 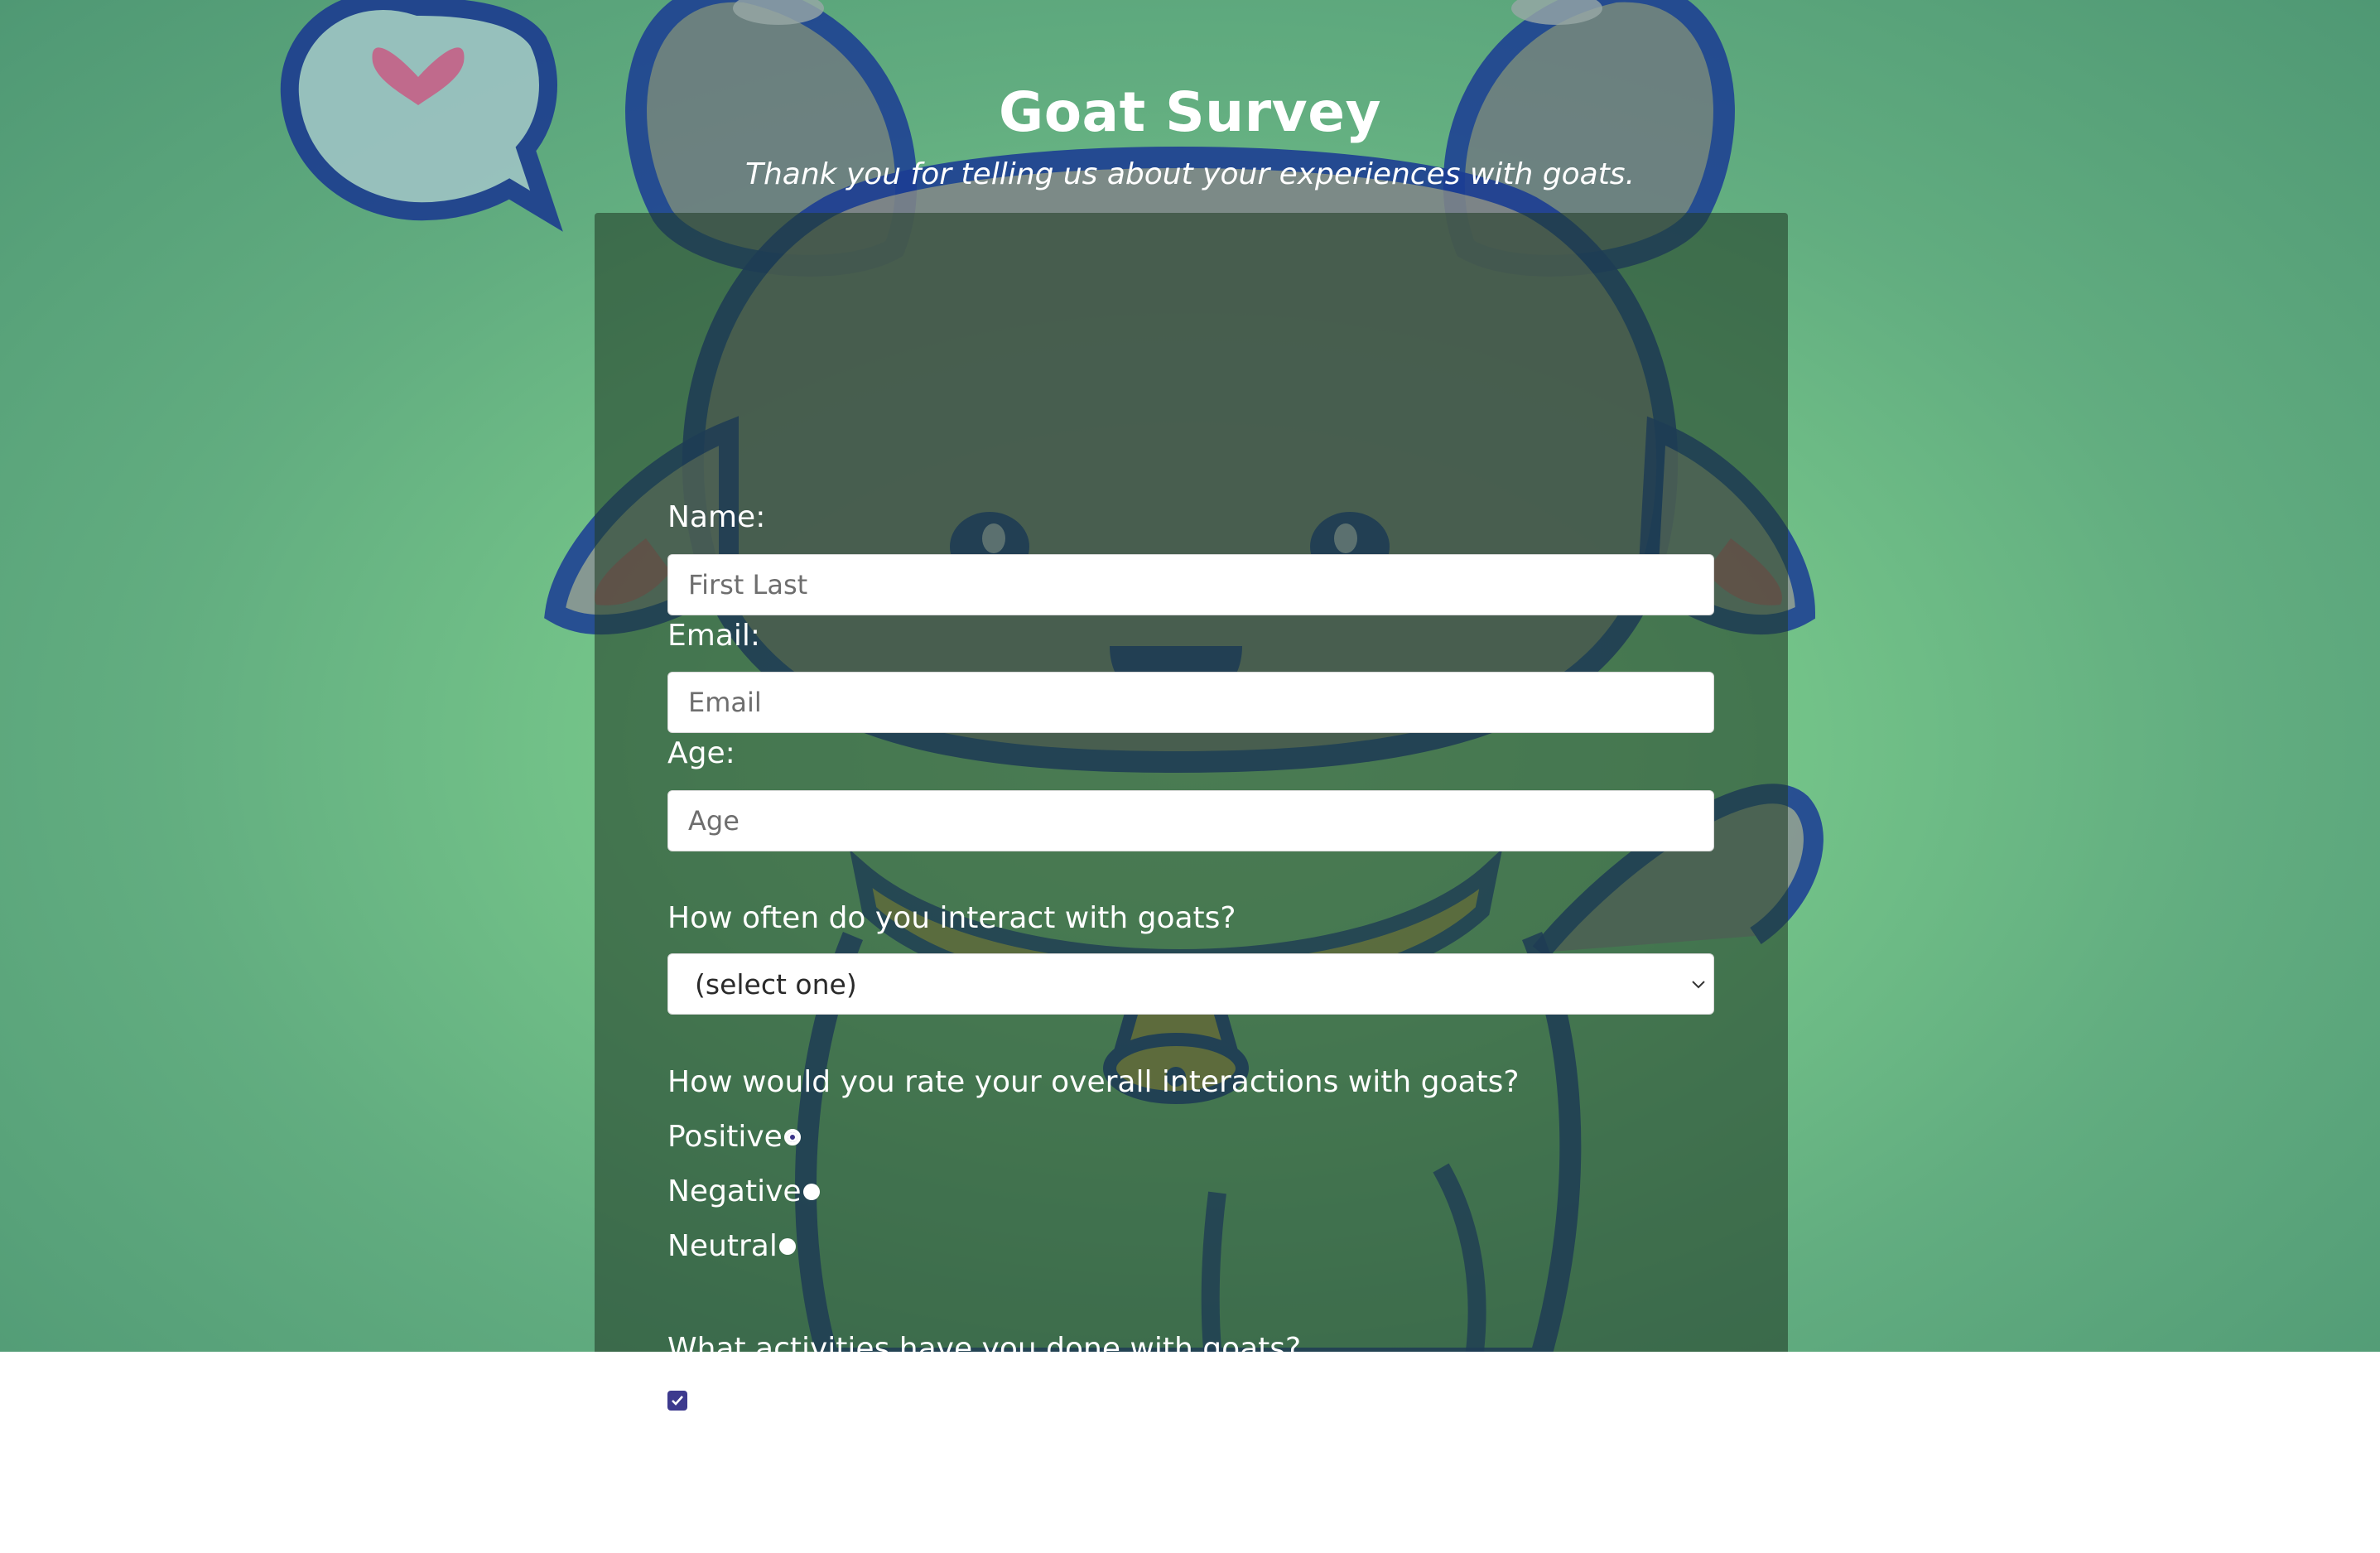 What do you see at coordinates (716, 517) in the screenshot?
I see `name-label: Name:` at bounding box center [716, 517].